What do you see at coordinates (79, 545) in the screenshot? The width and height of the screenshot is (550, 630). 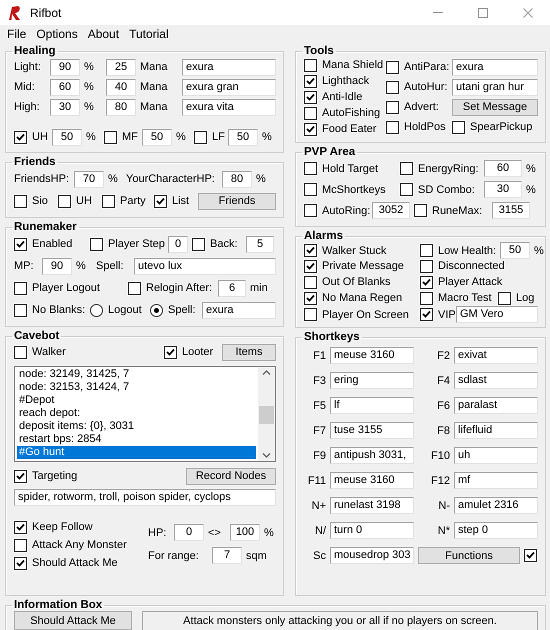 I see `checkbox-label: Attack Any Monster` at bounding box center [79, 545].